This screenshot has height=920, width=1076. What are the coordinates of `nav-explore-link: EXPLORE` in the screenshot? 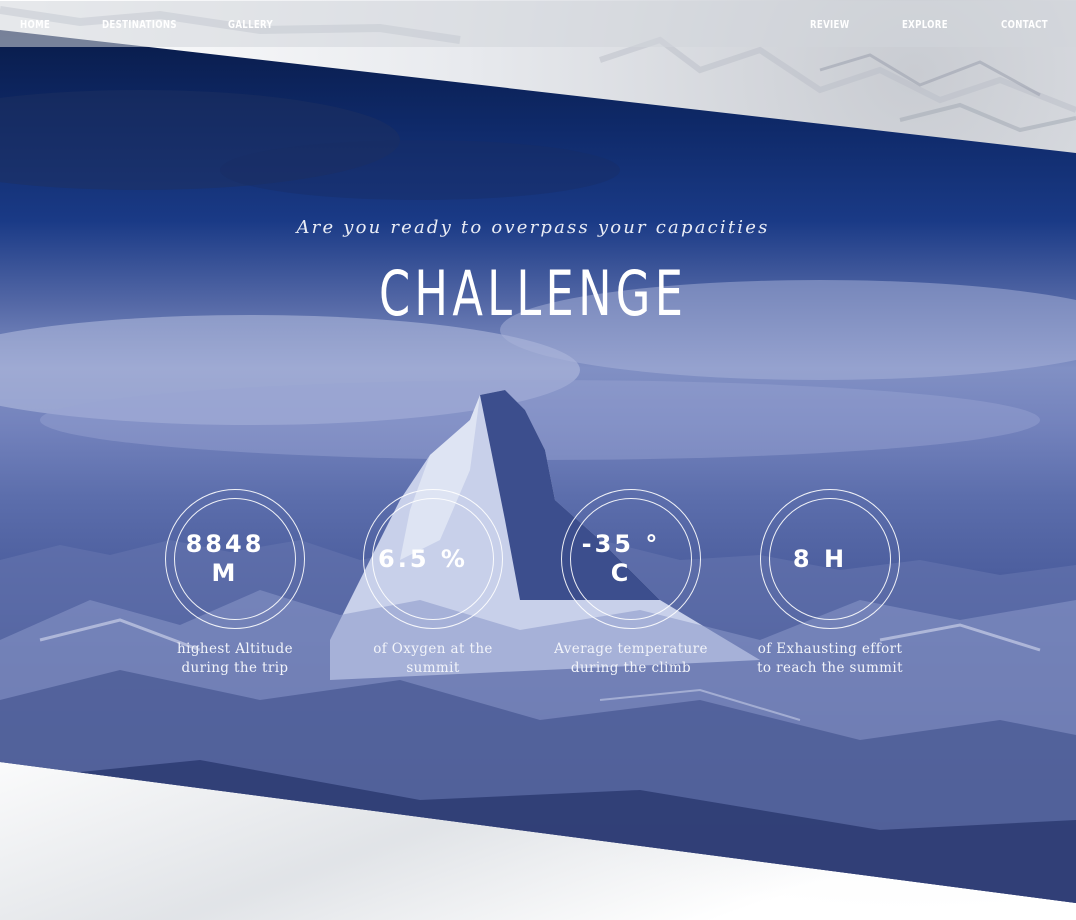 It's located at (925, 24).